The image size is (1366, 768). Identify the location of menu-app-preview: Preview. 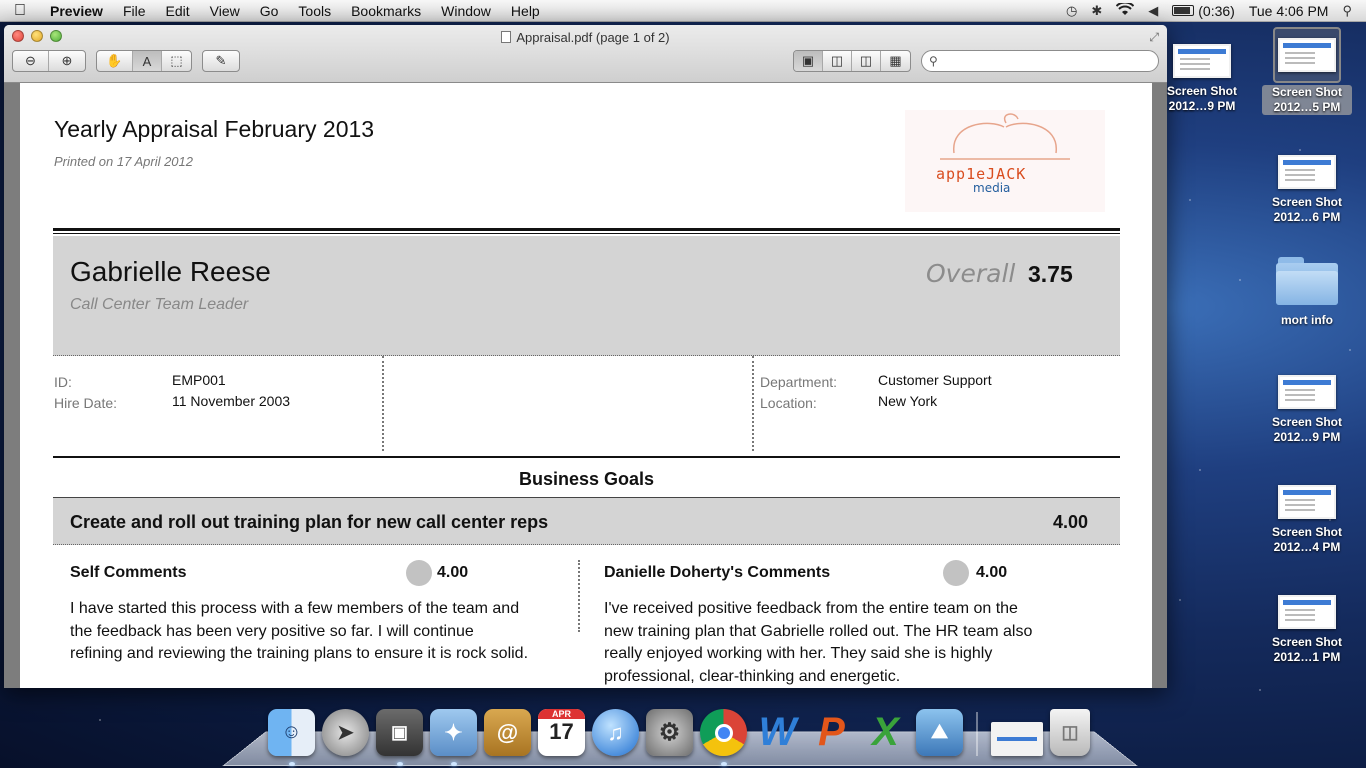
(76, 11).